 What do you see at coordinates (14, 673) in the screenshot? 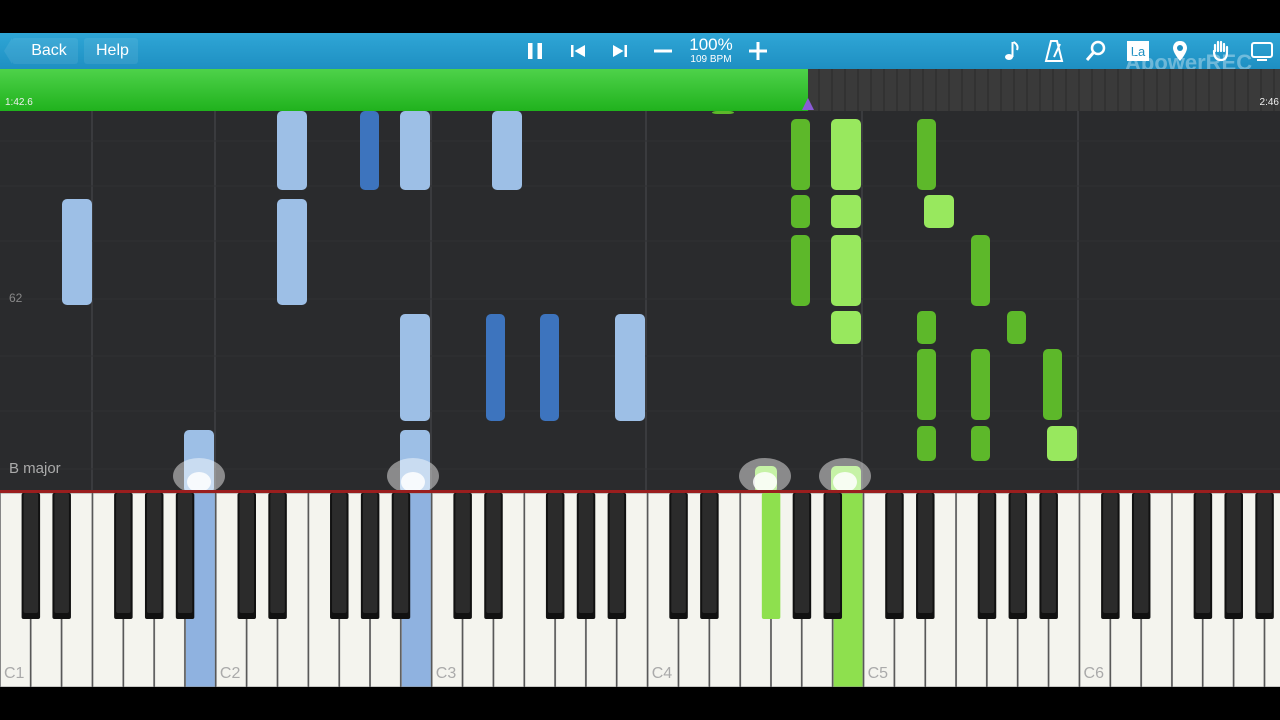
I see `octave-label: C1` at bounding box center [14, 673].